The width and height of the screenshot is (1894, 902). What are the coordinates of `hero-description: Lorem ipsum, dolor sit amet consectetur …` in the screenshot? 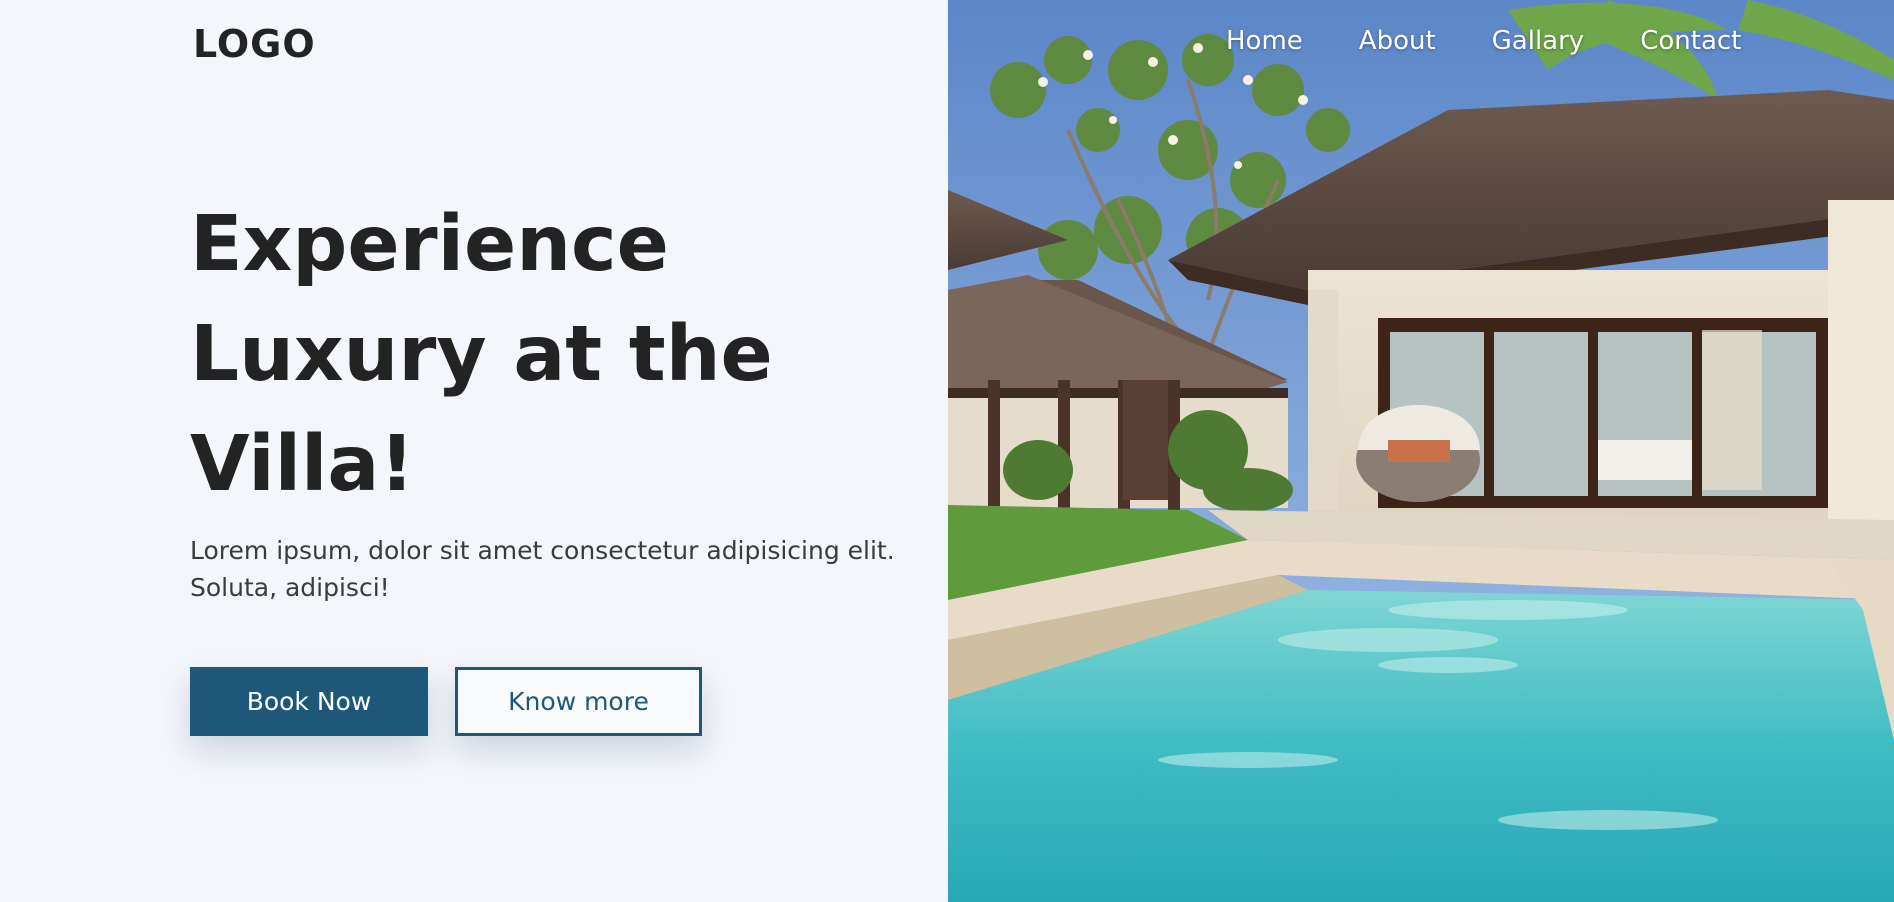 It's located at (555, 569).